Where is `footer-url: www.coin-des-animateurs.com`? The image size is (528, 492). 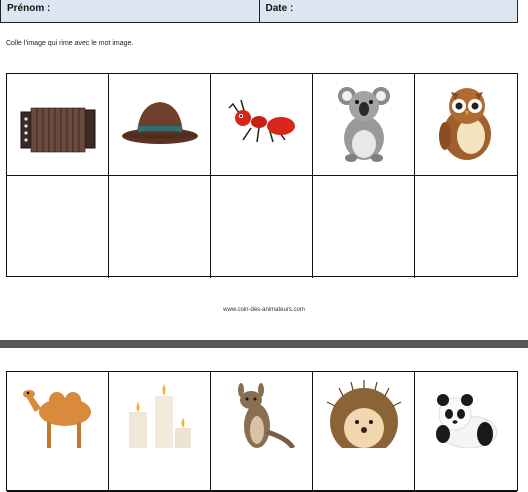
footer-url: www.coin-des-animateurs.com is located at coordinates (264, 310).